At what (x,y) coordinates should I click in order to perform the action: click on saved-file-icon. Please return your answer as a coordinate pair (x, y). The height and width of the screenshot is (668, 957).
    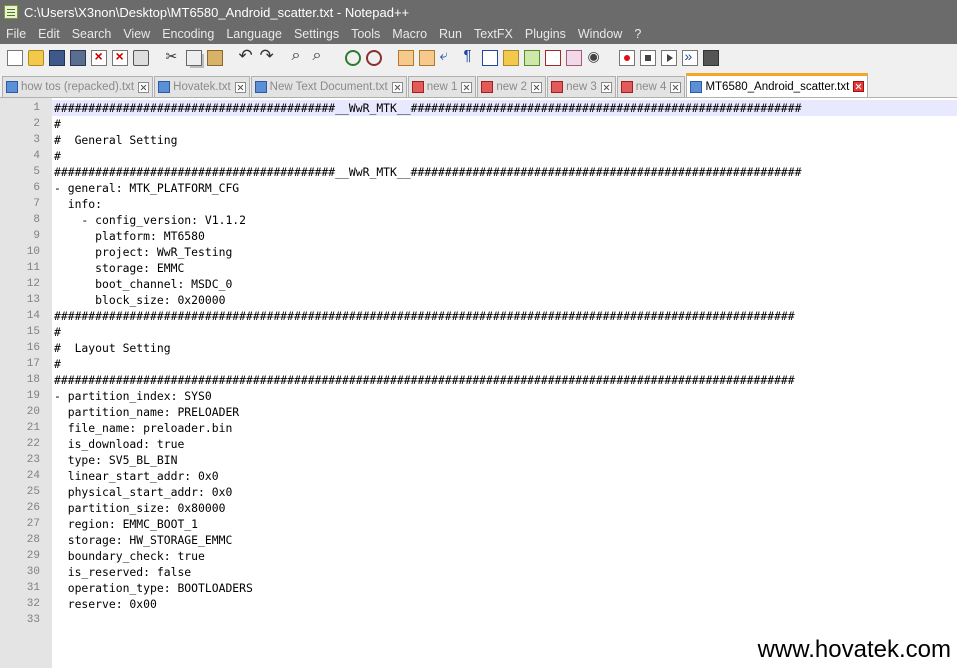
    Looking at the image, I should click on (164, 87).